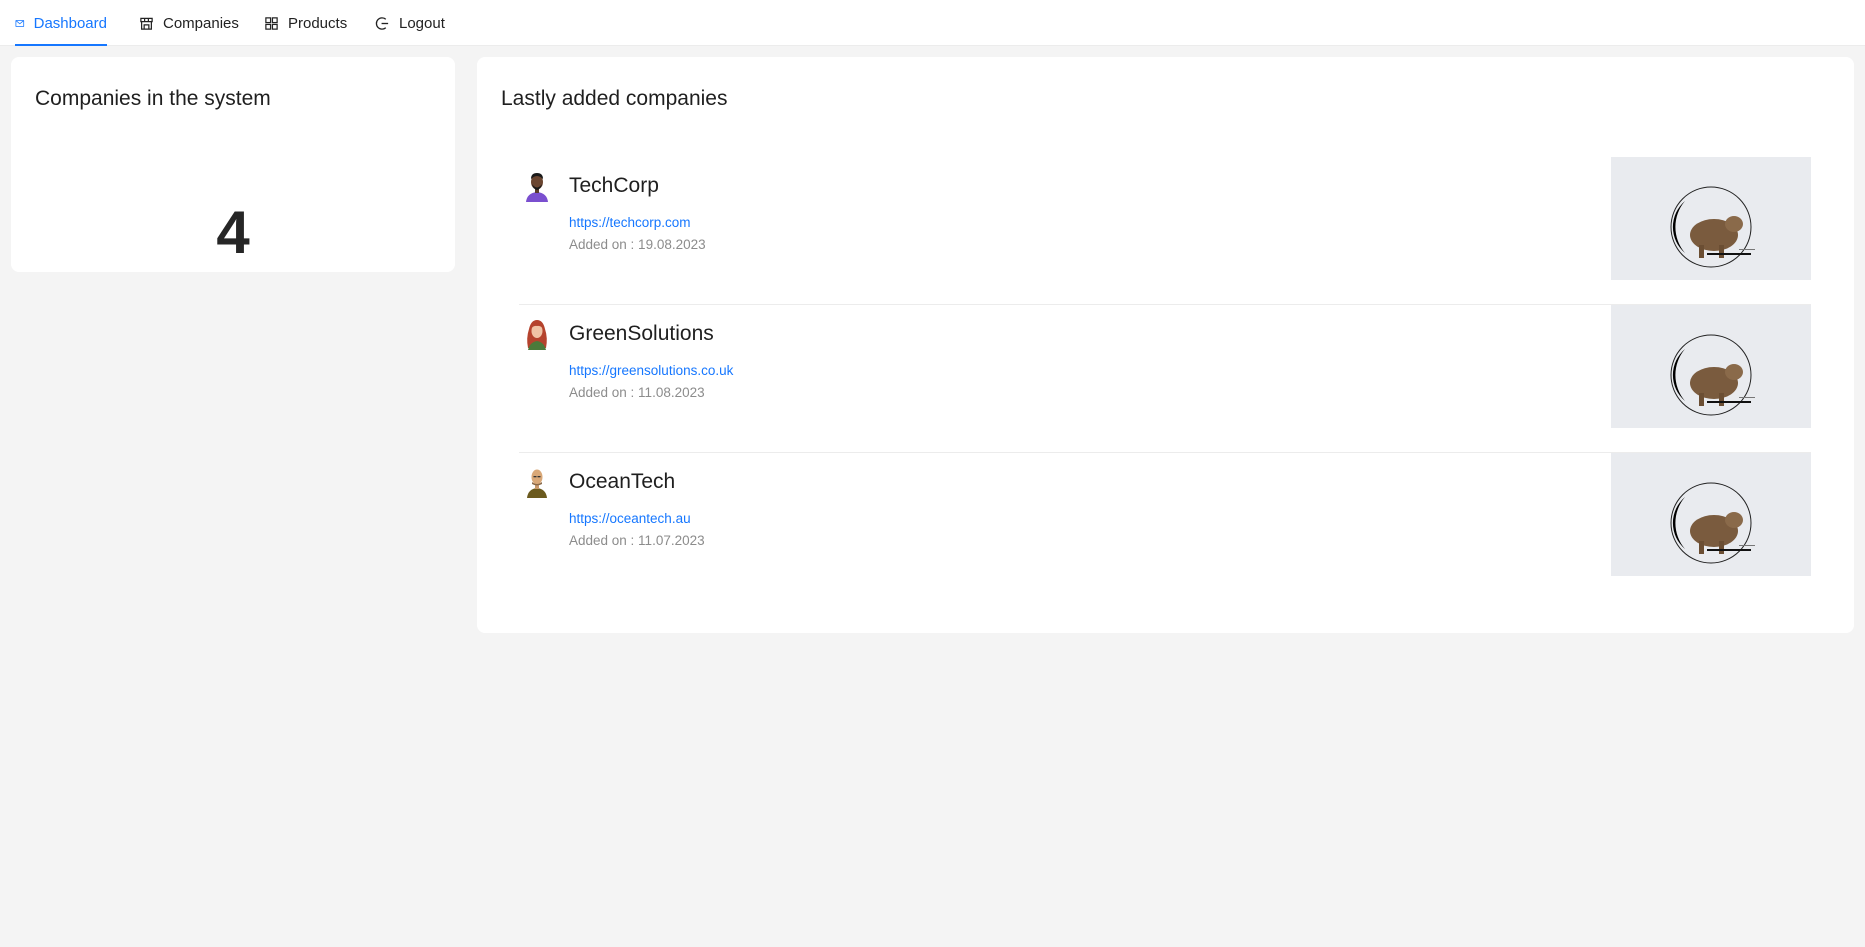 The height and width of the screenshot is (947, 1865). I want to click on company-name: GreenSolutions, so click(641, 333).